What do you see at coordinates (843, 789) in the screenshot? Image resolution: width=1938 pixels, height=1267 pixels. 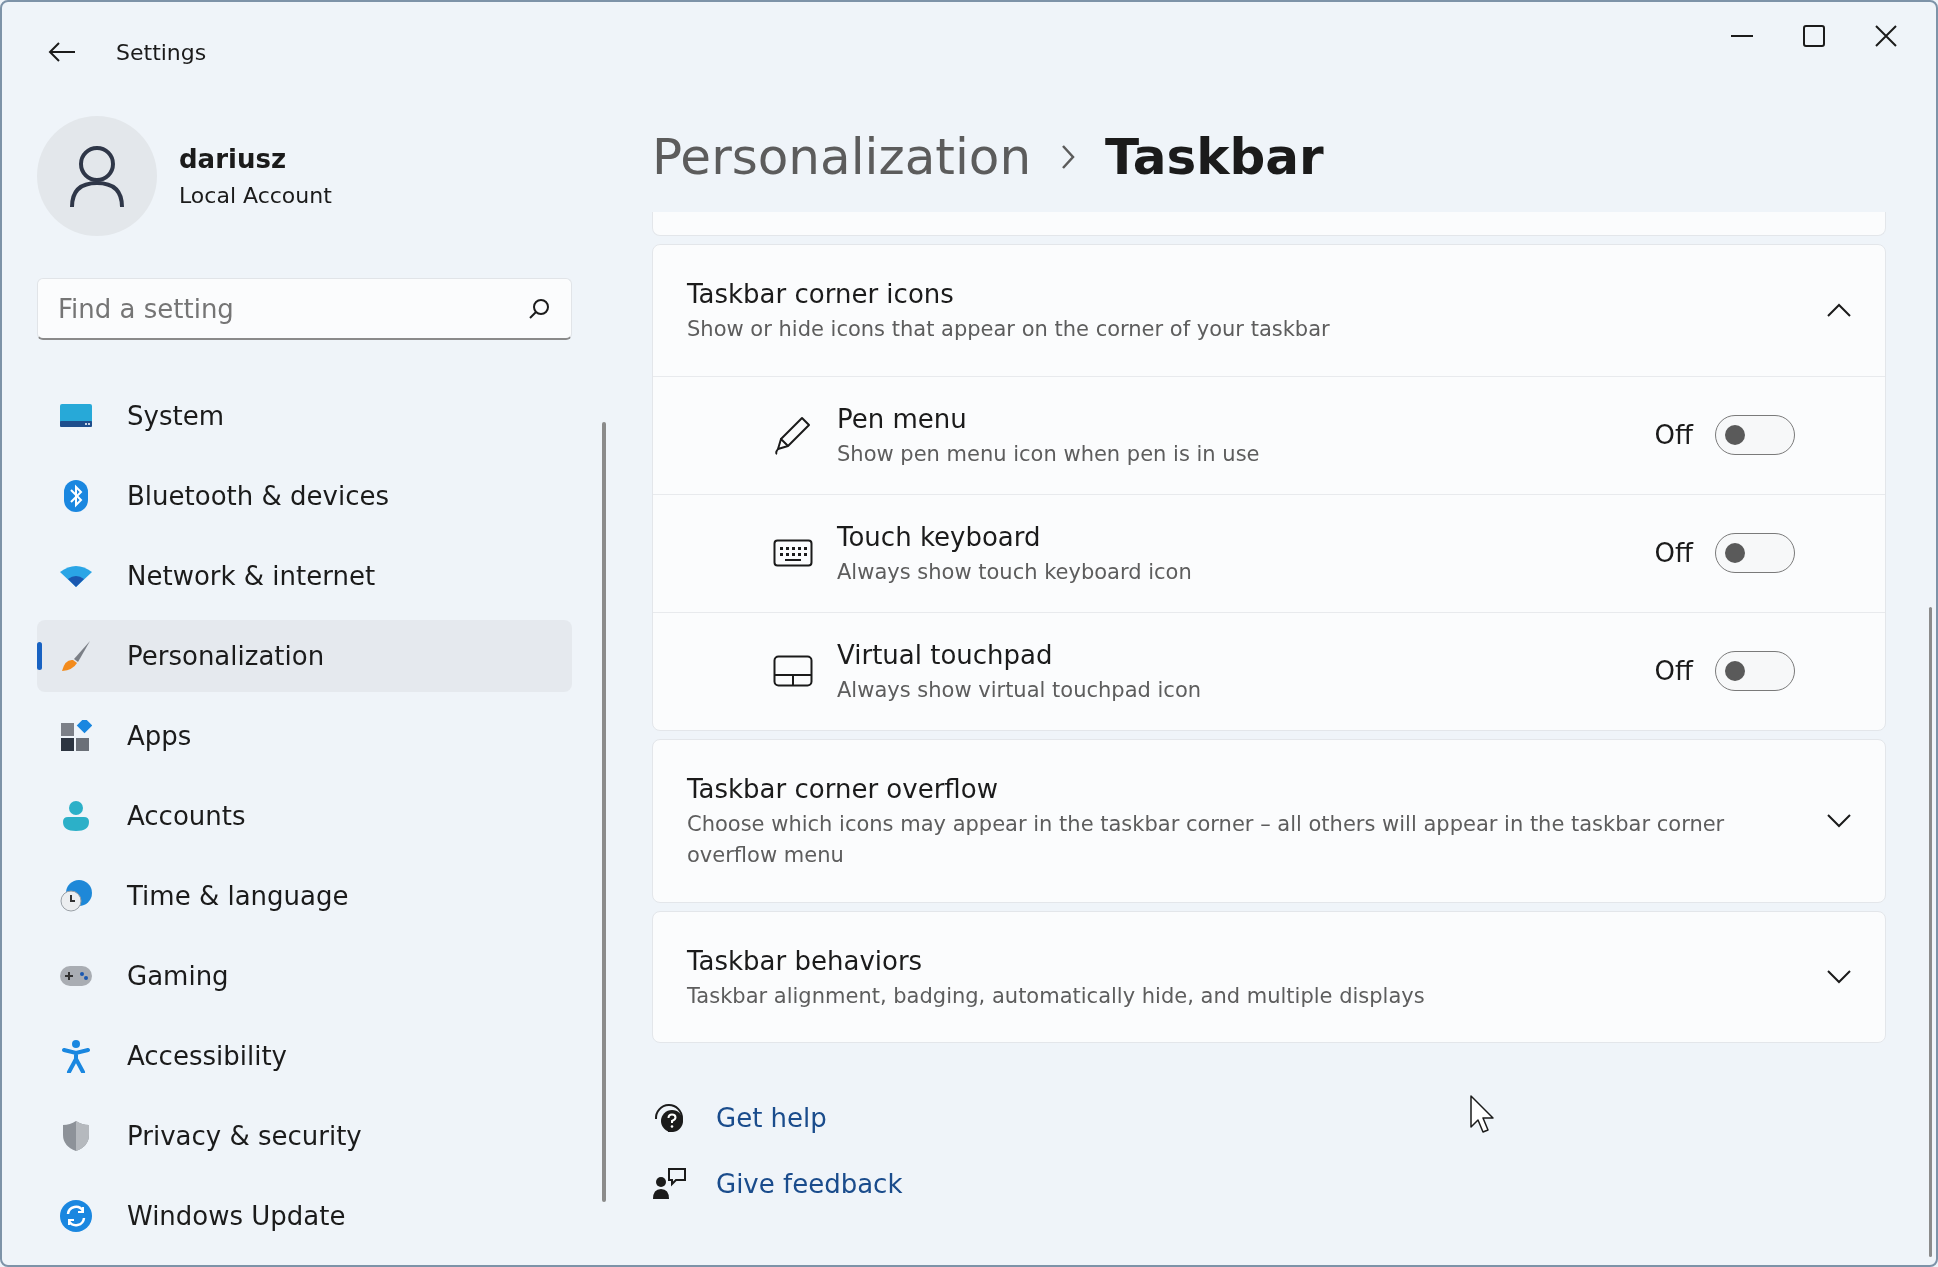 I see `setting-title: Taskbar corner overflow` at bounding box center [843, 789].